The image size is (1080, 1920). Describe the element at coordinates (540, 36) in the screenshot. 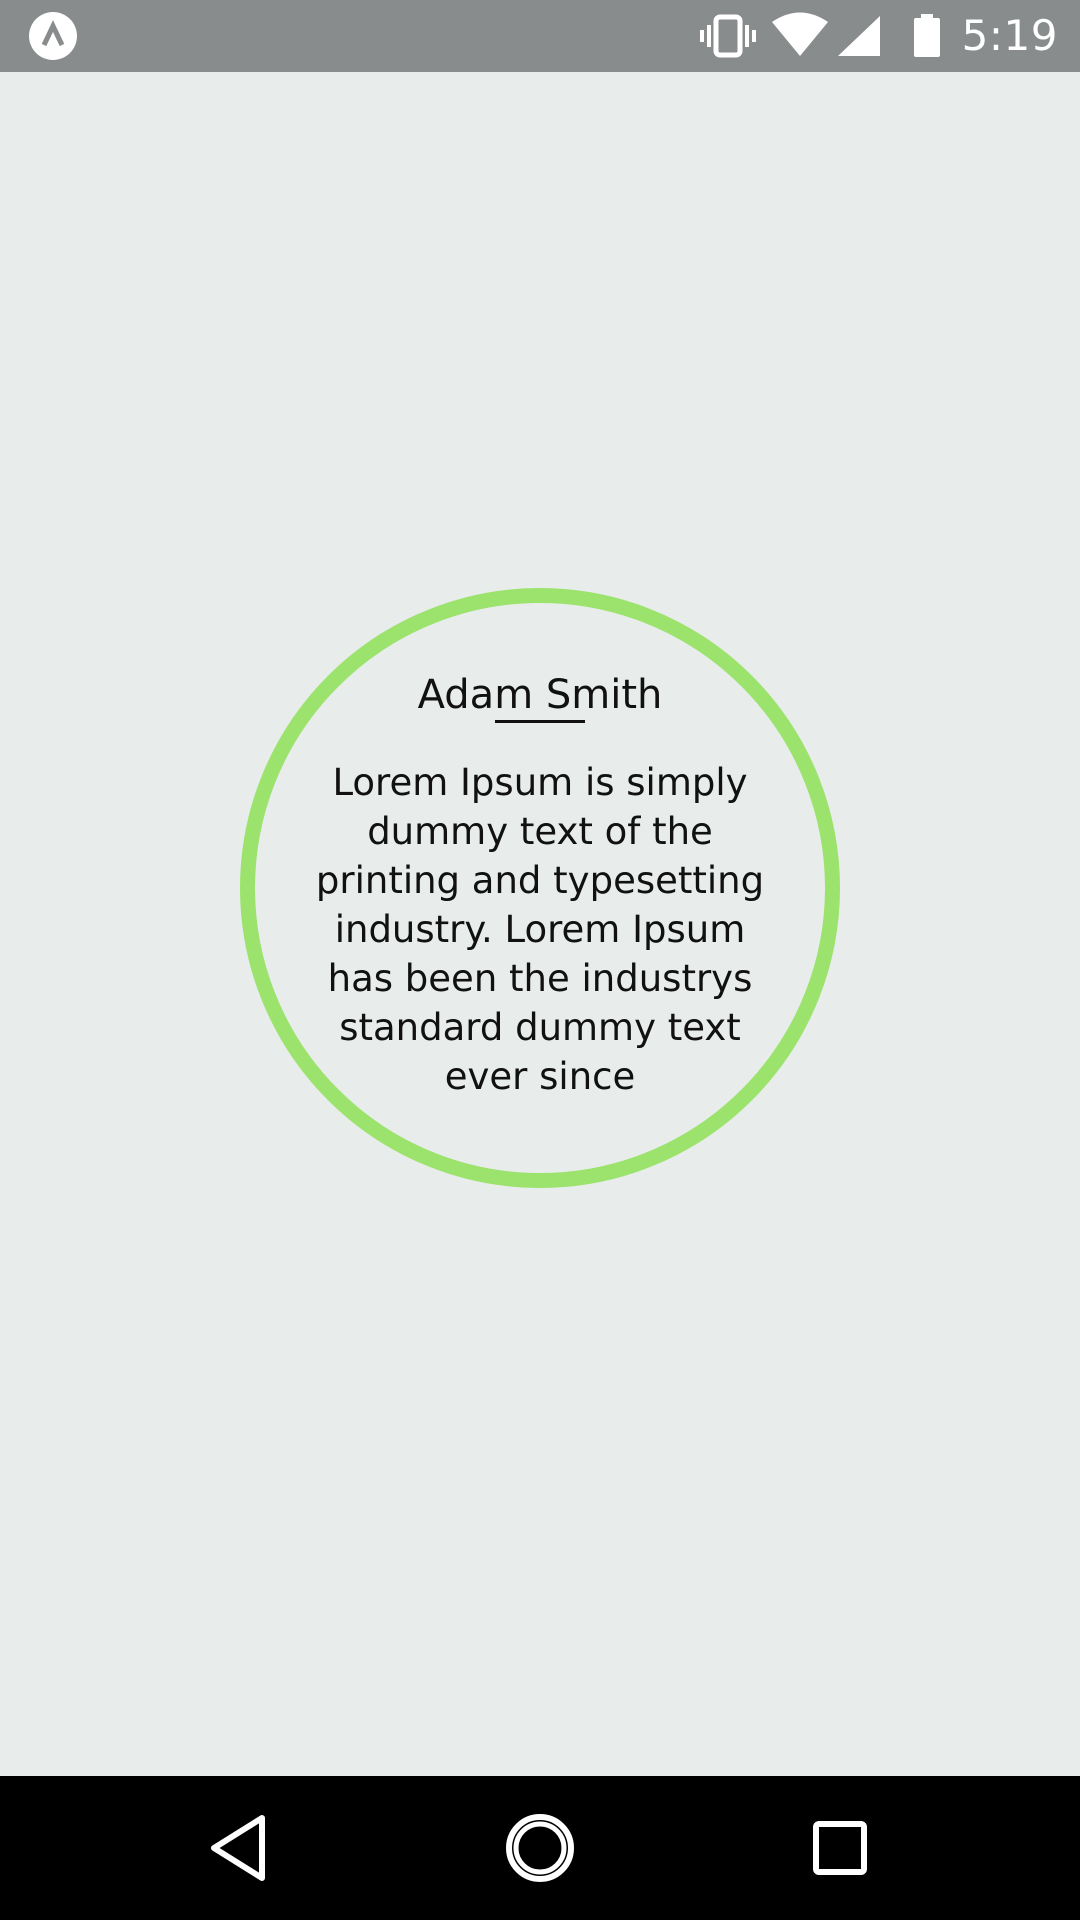

I see `status-bar: 5:19` at that location.